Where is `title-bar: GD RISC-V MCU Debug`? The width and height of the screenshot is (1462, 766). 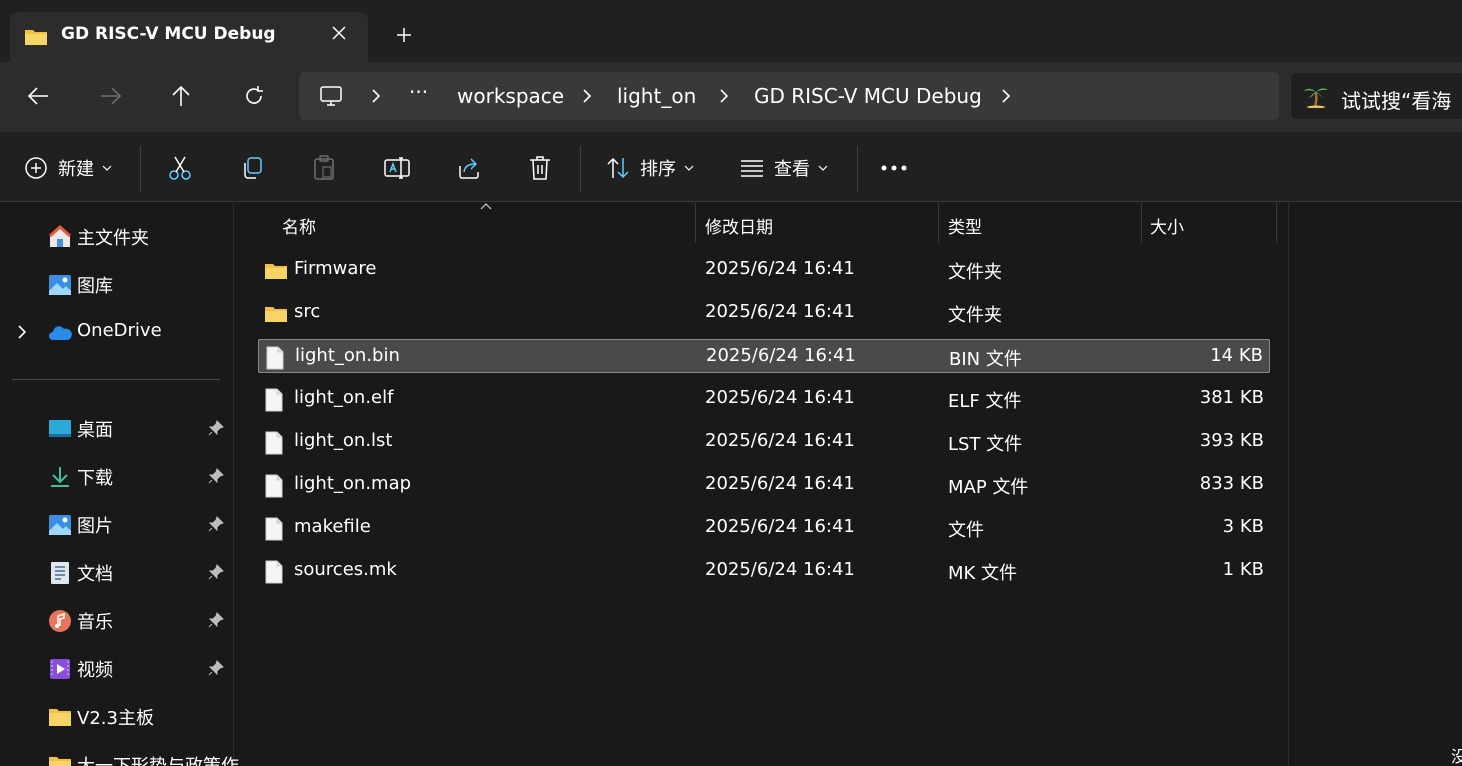 title-bar: GD RISC-V MCU Debug is located at coordinates (731, 31).